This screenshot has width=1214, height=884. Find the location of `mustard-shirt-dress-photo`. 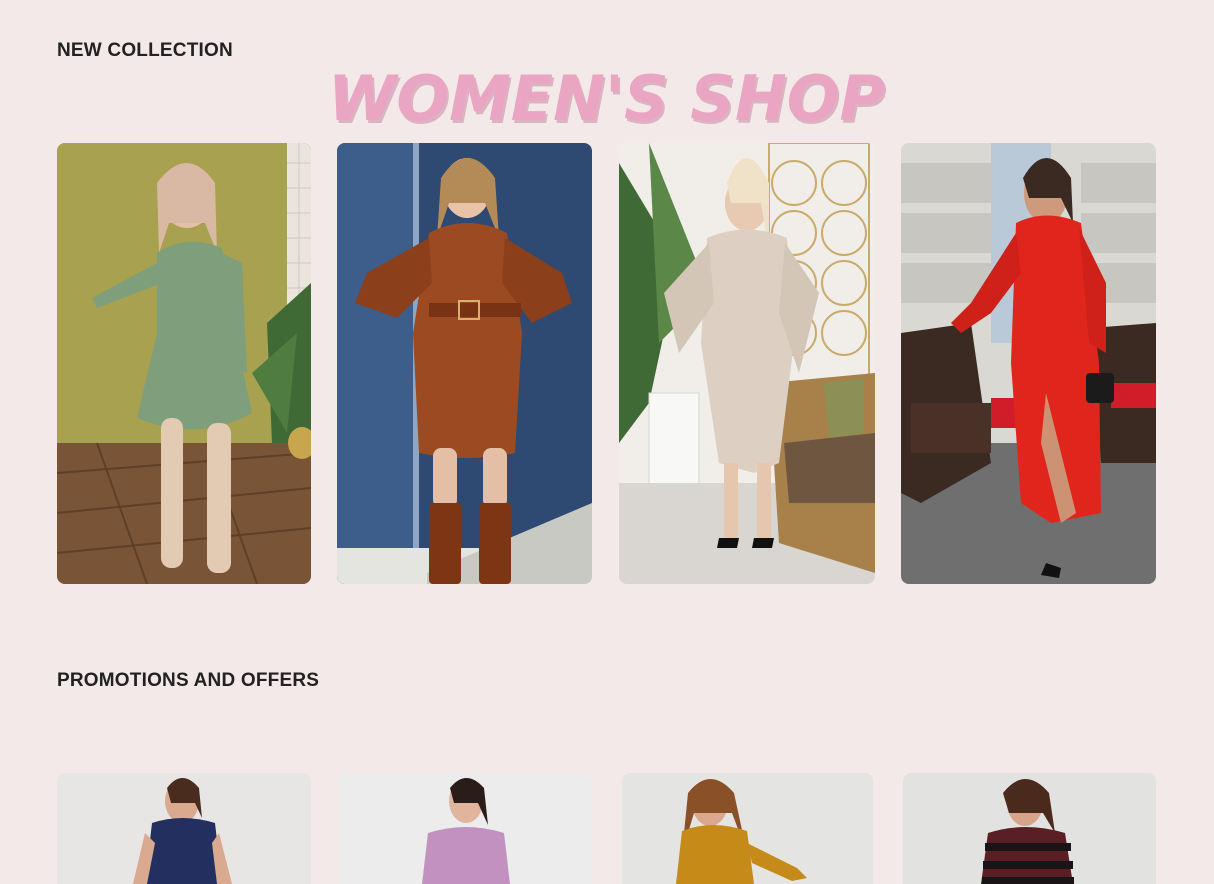

mustard-shirt-dress-photo is located at coordinates (747, 828).